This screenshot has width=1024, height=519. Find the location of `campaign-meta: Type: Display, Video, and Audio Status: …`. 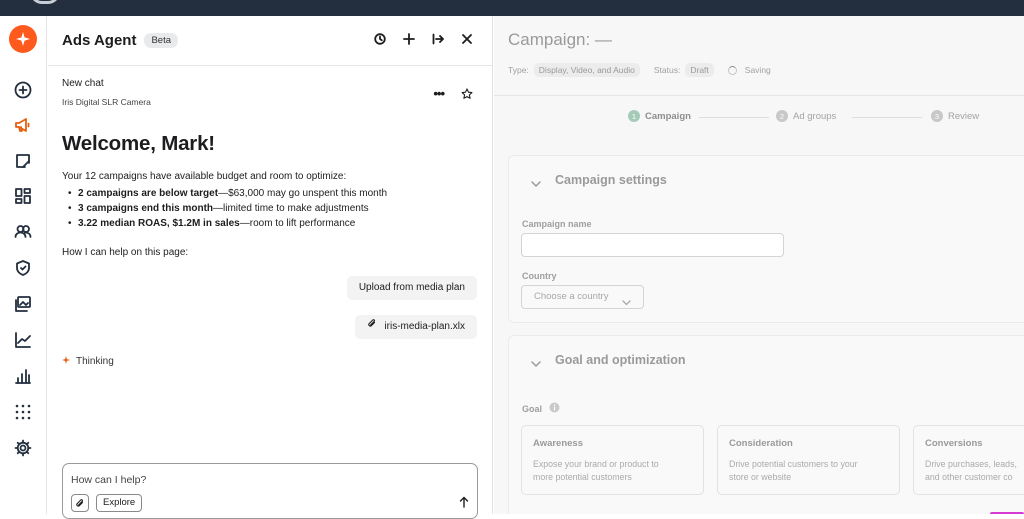

campaign-meta: Type: Display, Video, and Audio Status: … is located at coordinates (639, 70).